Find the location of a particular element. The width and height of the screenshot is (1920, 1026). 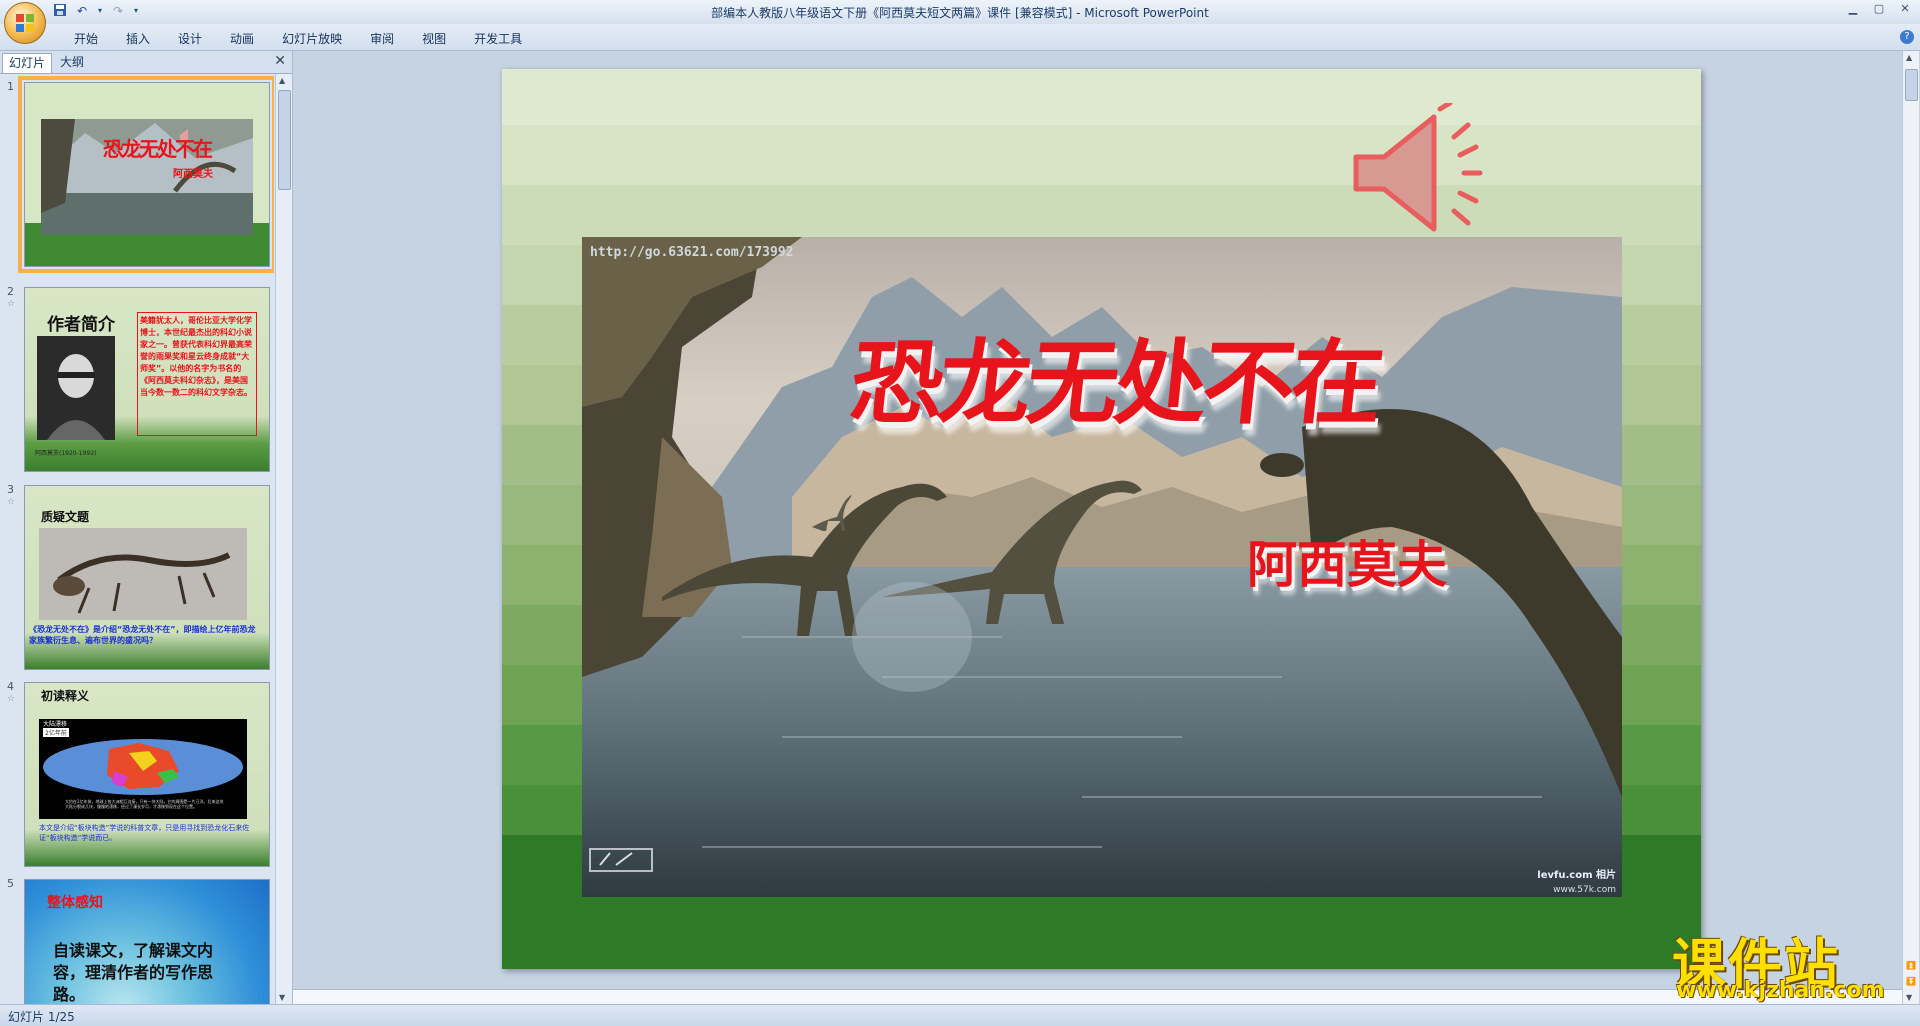

tab-developer: 开发工具 is located at coordinates (498, 38).